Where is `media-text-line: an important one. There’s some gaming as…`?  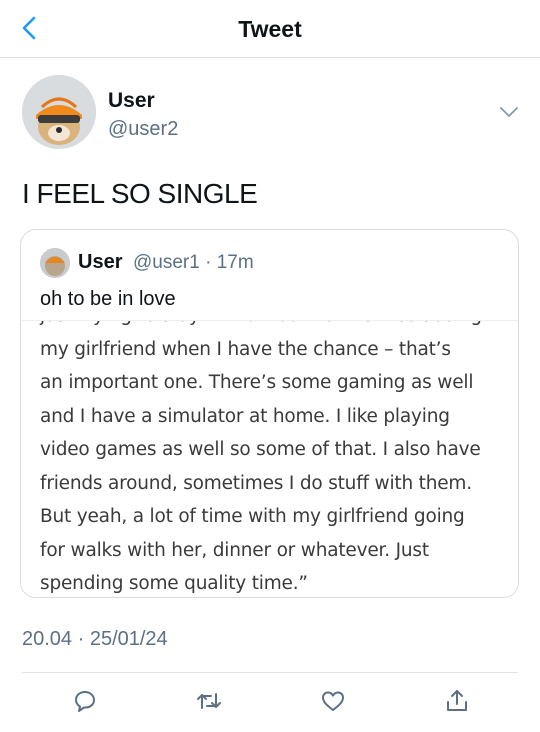 media-text-line: an important one. There’s some gaming as… is located at coordinates (257, 382).